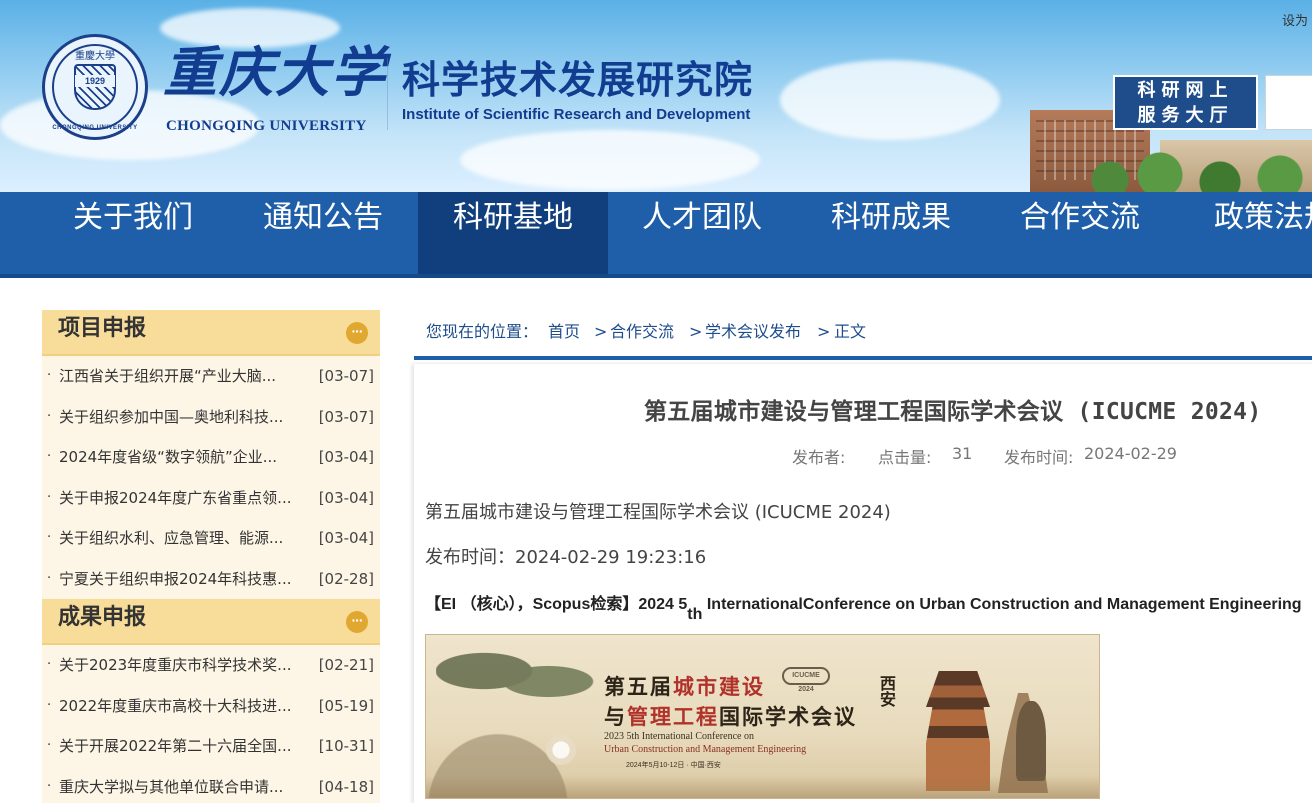  I want to click on nav-item-about: 关于我们, so click(133, 233).